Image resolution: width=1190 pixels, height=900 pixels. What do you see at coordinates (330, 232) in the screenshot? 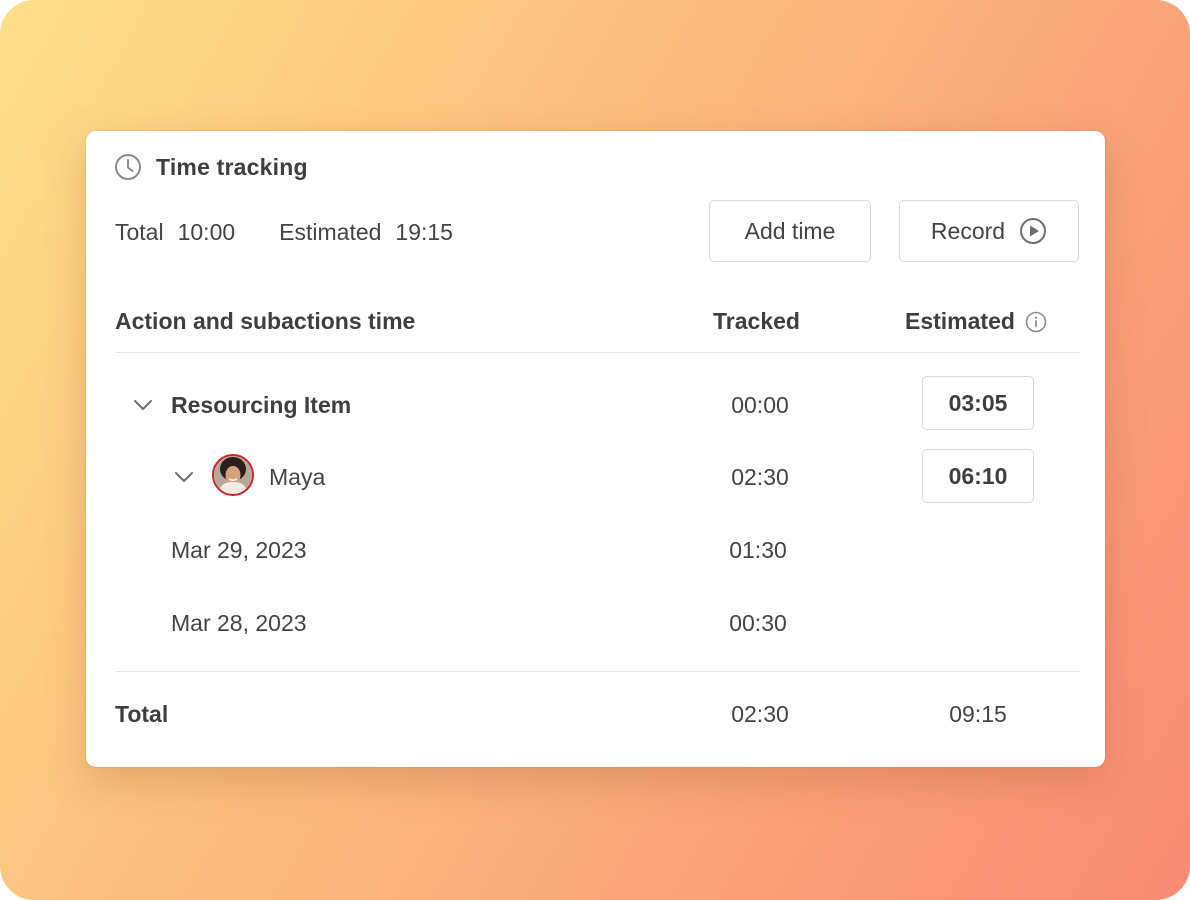
I see `estimated-label: Estimated` at bounding box center [330, 232].